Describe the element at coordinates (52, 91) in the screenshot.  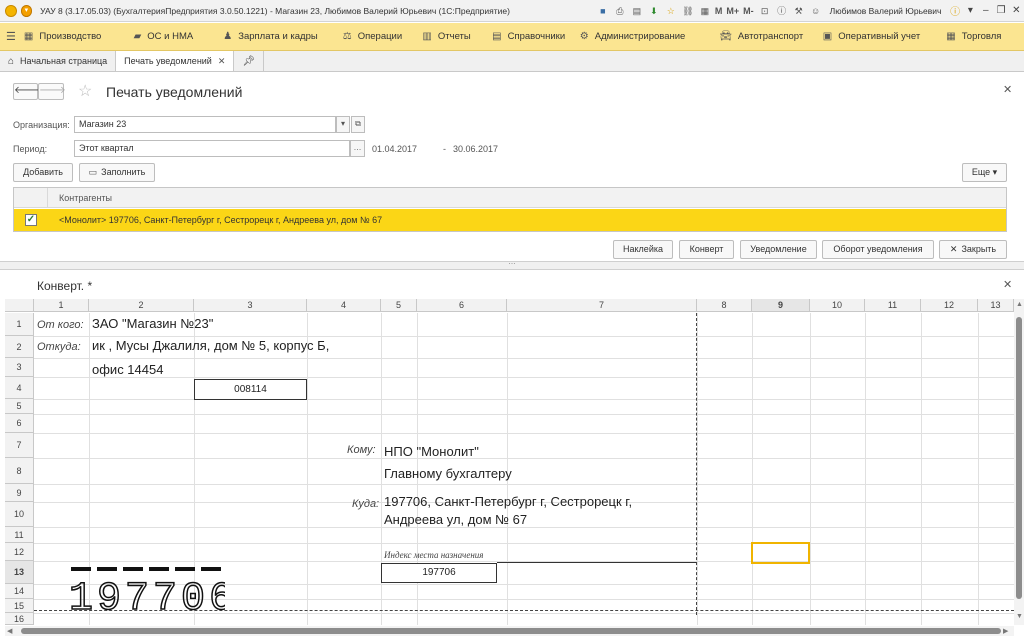
I see `forward-button: 🡒` at that location.